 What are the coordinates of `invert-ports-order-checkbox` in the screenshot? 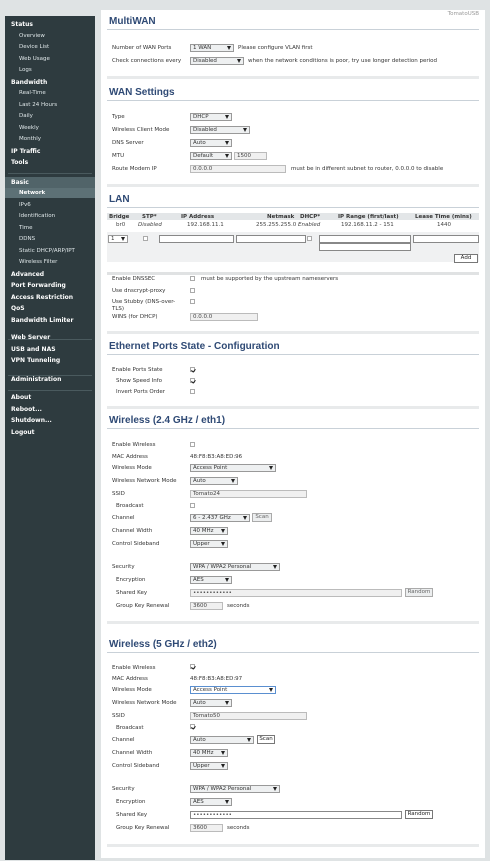 It's located at (192, 391).